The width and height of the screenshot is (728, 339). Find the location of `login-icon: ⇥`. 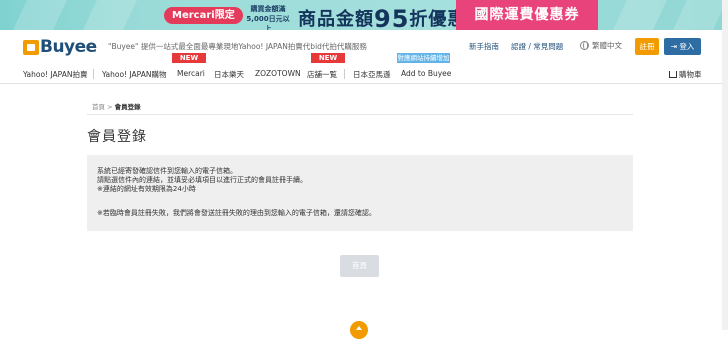

login-icon: ⇥ is located at coordinates (673, 46).